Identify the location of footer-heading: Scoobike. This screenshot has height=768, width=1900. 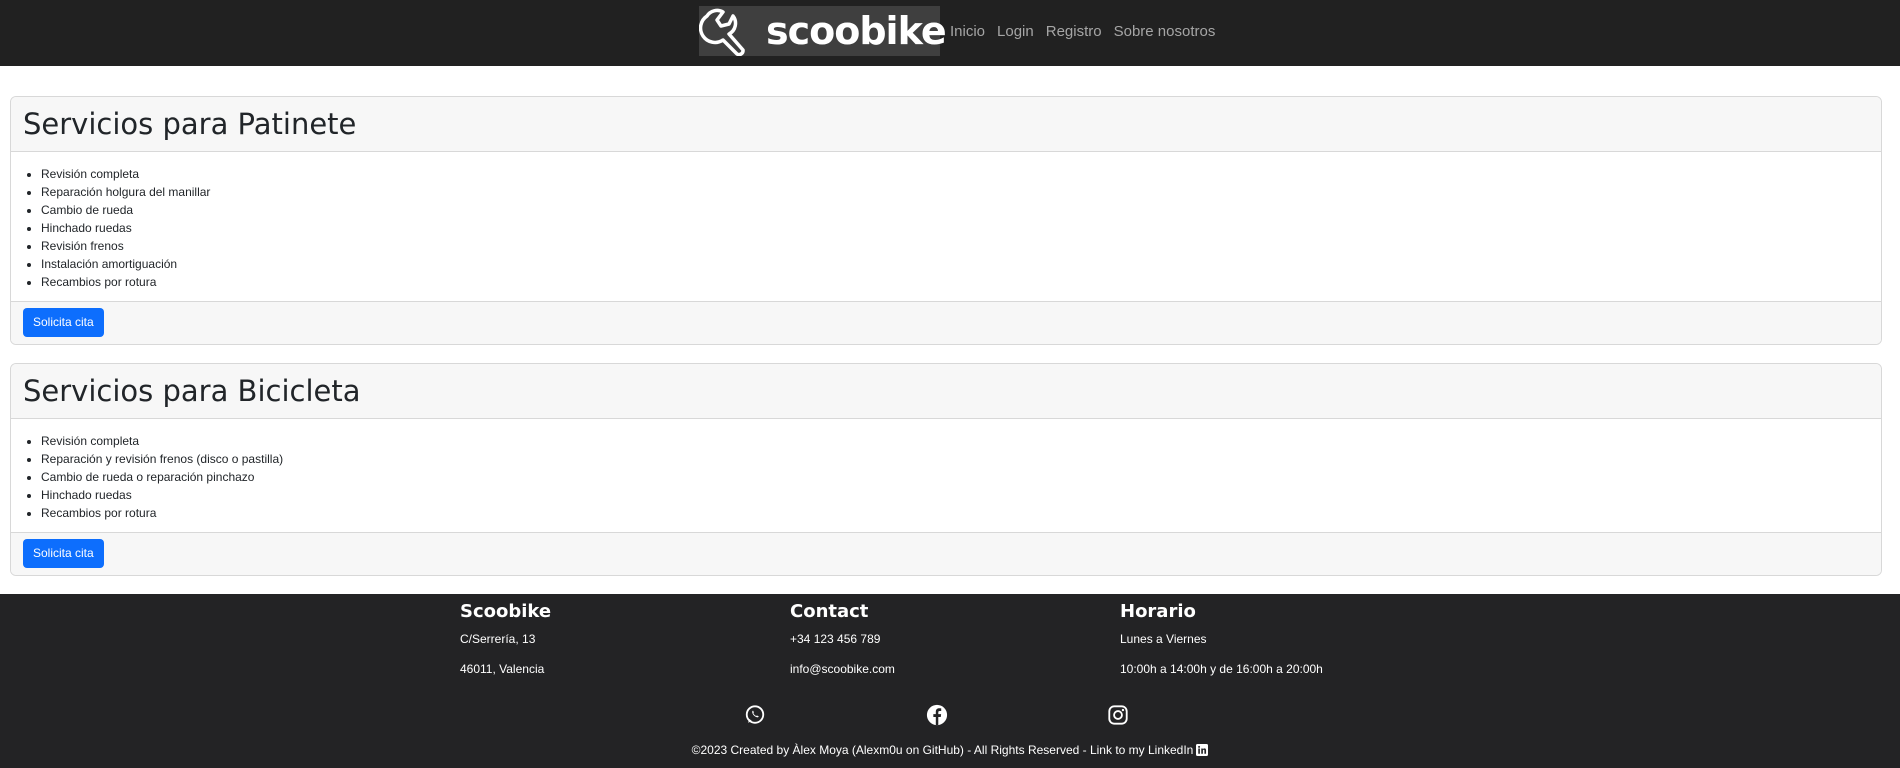
(506, 611).